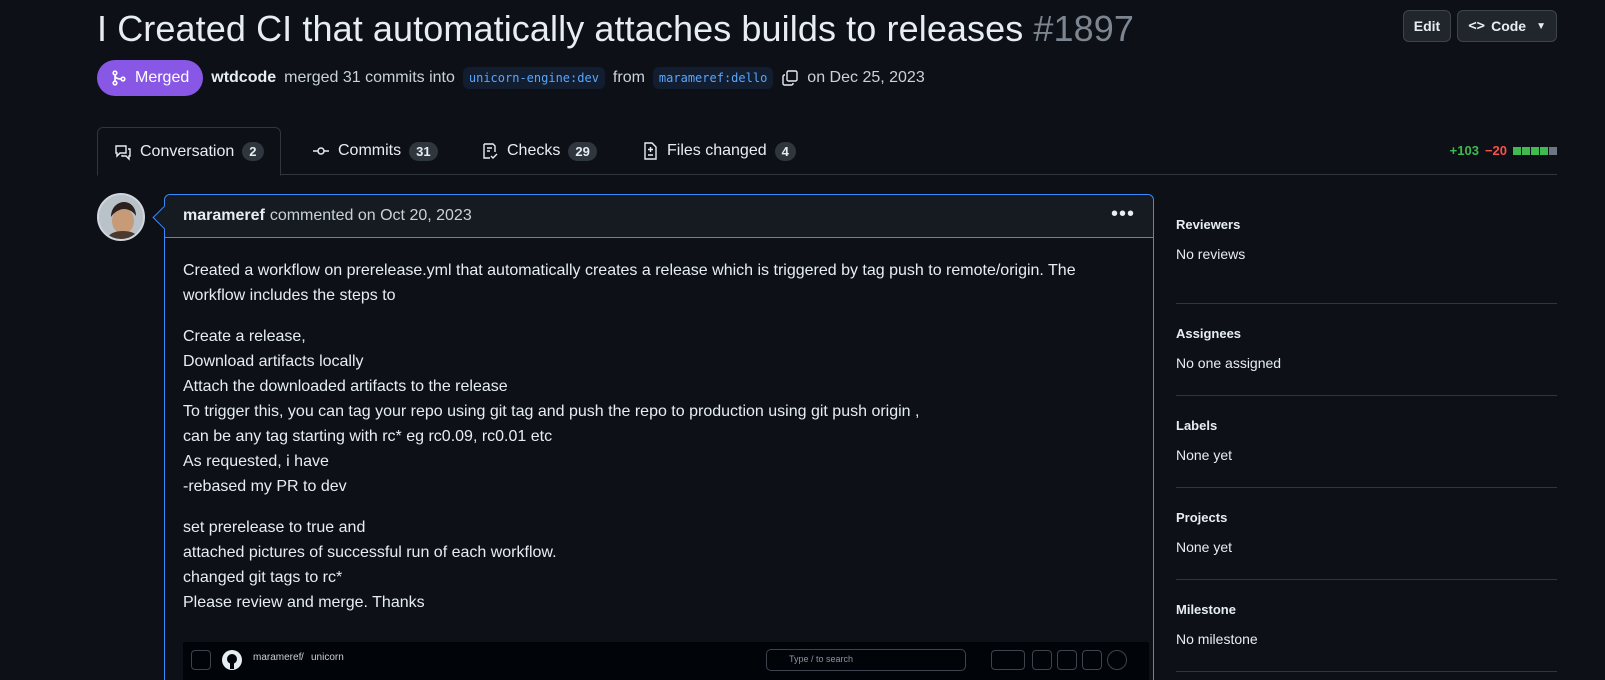 The image size is (1605, 680). Describe the element at coordinates (1366, 626) in the screenshot. I see `sidebar-milestone: Milestone No milestone` at that location.